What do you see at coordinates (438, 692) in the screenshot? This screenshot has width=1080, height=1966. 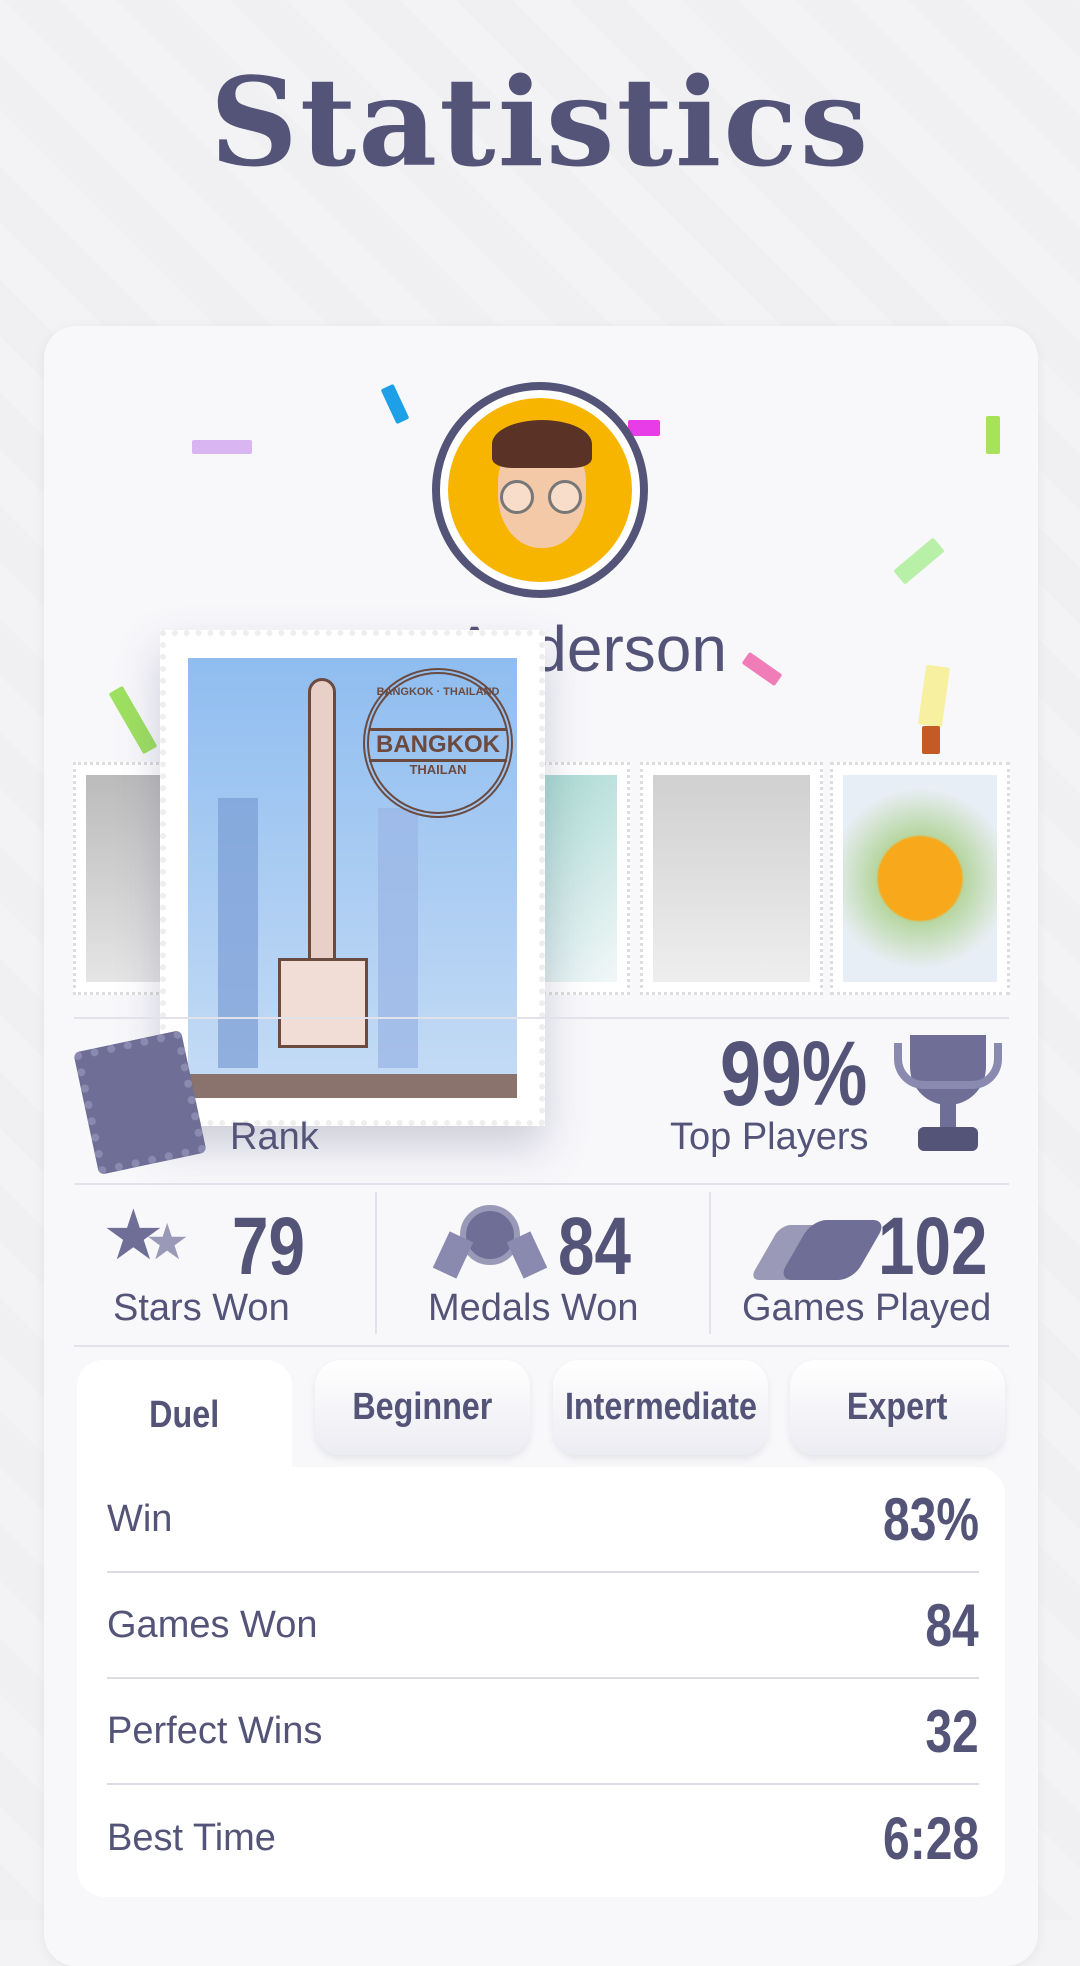 I see `postmark-ring-text: BANGKOK · THAILAND` at bounding box center [438, 692].